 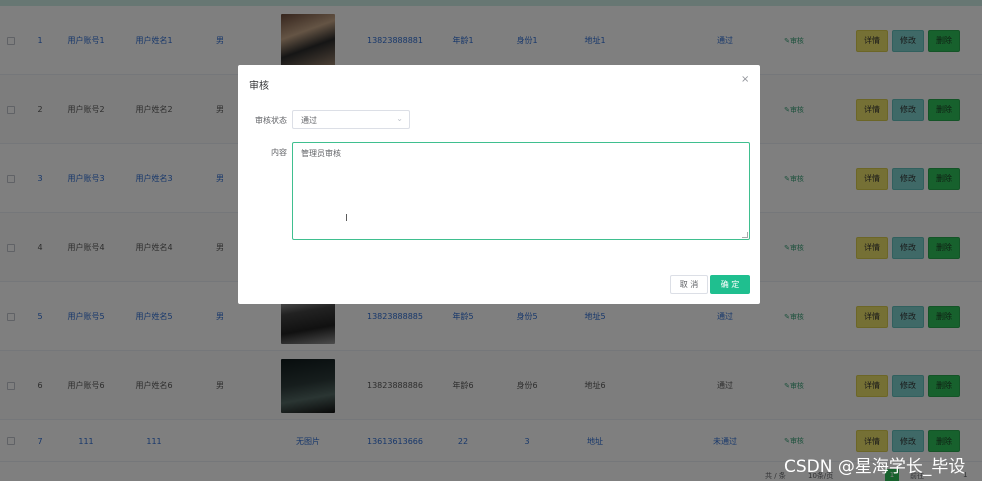 What do you see at coordinates (689, 284) in the screenshot?
I see `cancel-button: 取 消` at bounding box center [689, 284].